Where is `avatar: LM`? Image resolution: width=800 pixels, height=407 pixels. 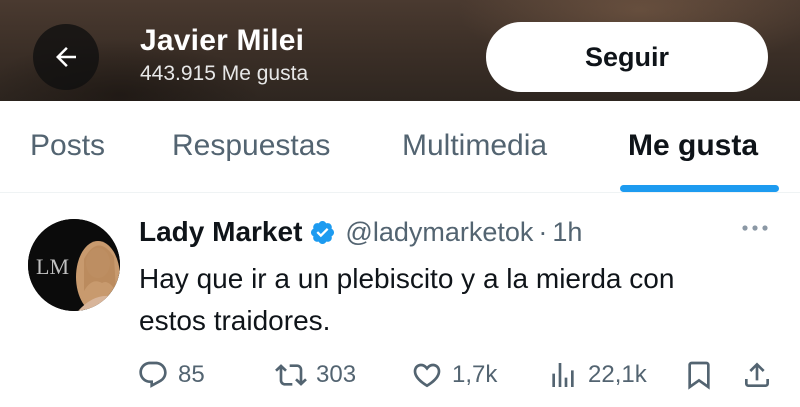 avatar: LM is located at coordinates (74, 265).